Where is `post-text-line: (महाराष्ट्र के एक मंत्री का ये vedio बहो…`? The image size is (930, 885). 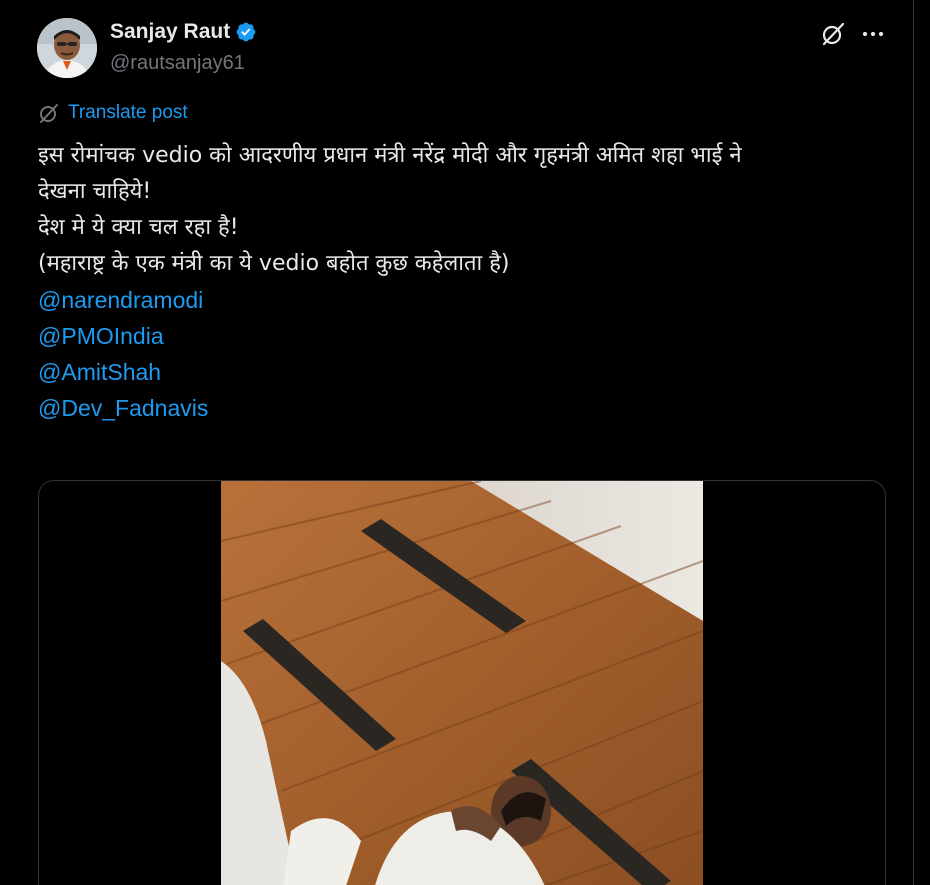
post-text-line: (महाराष्ट्र के एक मंत्री का ये vedio बहो… is located at coordinates (274, 263).